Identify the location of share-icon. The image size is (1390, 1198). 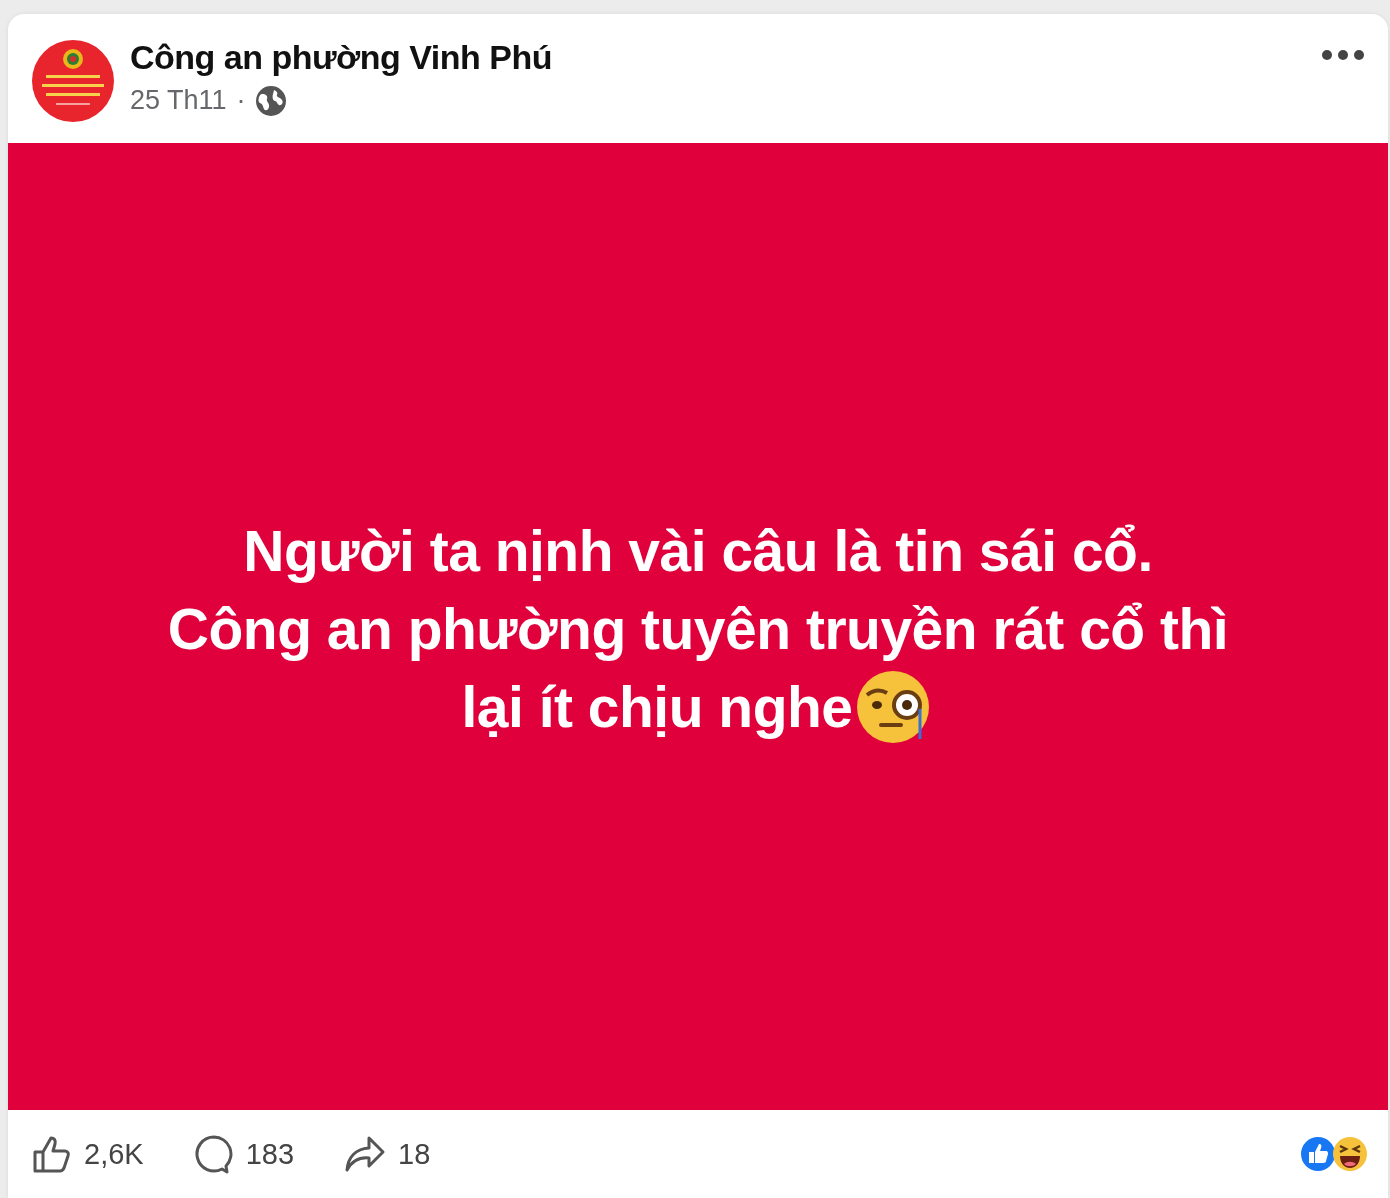
(365, 1154).